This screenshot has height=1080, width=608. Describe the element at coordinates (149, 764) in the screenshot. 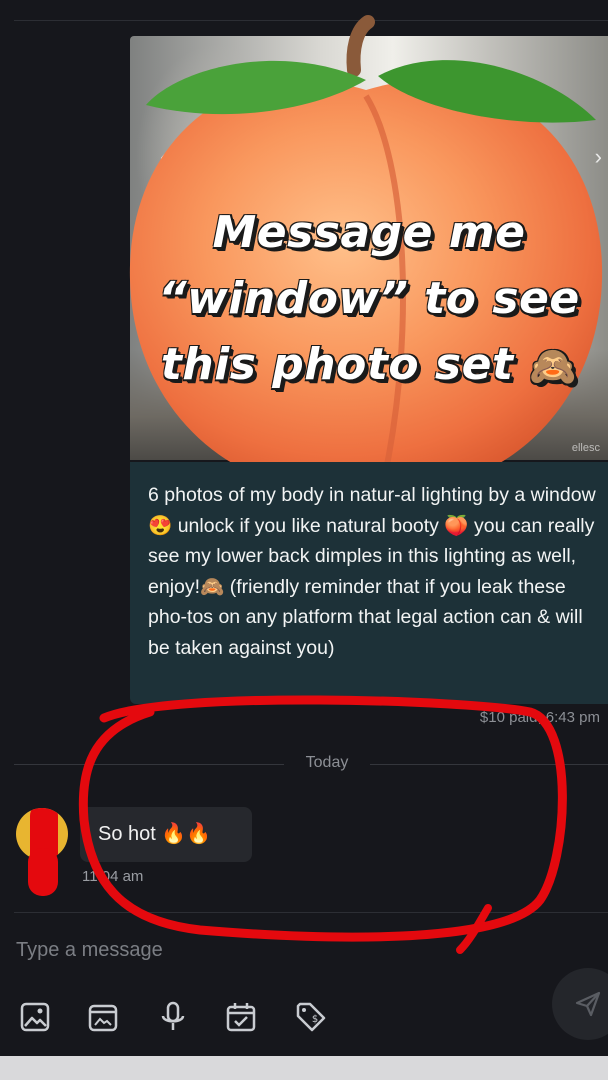

I see `date-divider-left` at that location.